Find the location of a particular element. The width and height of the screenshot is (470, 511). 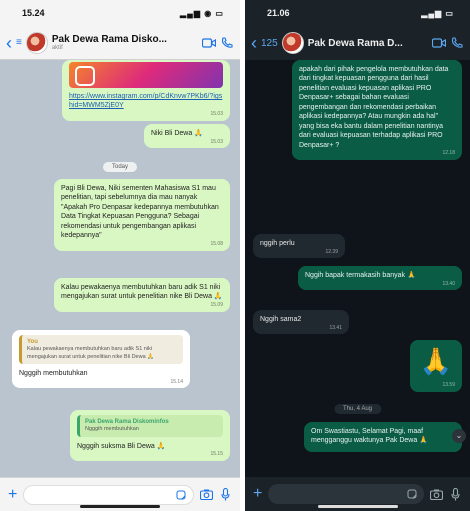

message-bubble-out: Nggih bapak termakasih banyak 🙏 13.40 is located at coordinates (380, 278).